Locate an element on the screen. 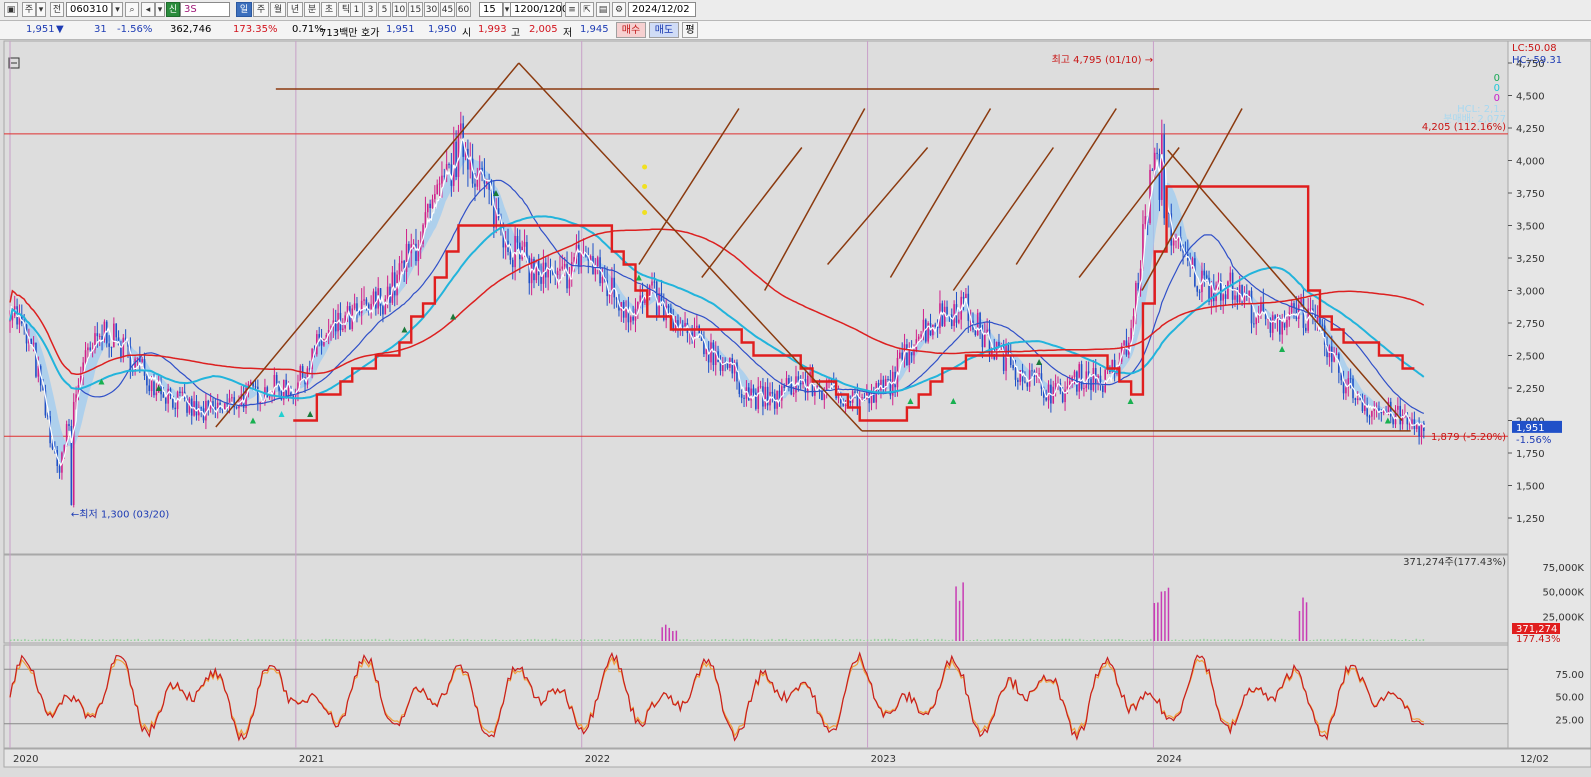 This screenshot has width=1591, height=777. count-input: 1200/1200 is located at coordinates (539, 9).